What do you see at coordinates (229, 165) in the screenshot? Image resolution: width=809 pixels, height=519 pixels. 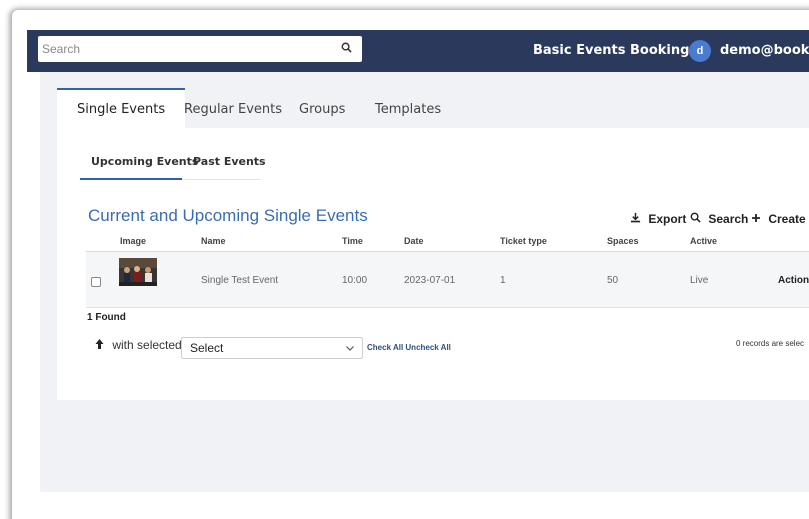 I see `subtab-past-events: Past Events` at bounding box center [229, 165].